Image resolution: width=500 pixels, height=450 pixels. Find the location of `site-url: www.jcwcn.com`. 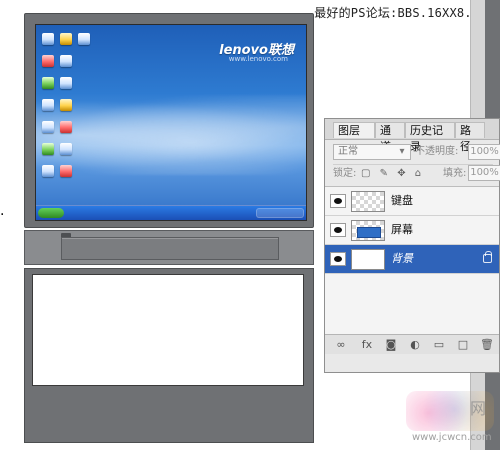

site-url: www.jcwcn.com is located at coordinates (452, 437).